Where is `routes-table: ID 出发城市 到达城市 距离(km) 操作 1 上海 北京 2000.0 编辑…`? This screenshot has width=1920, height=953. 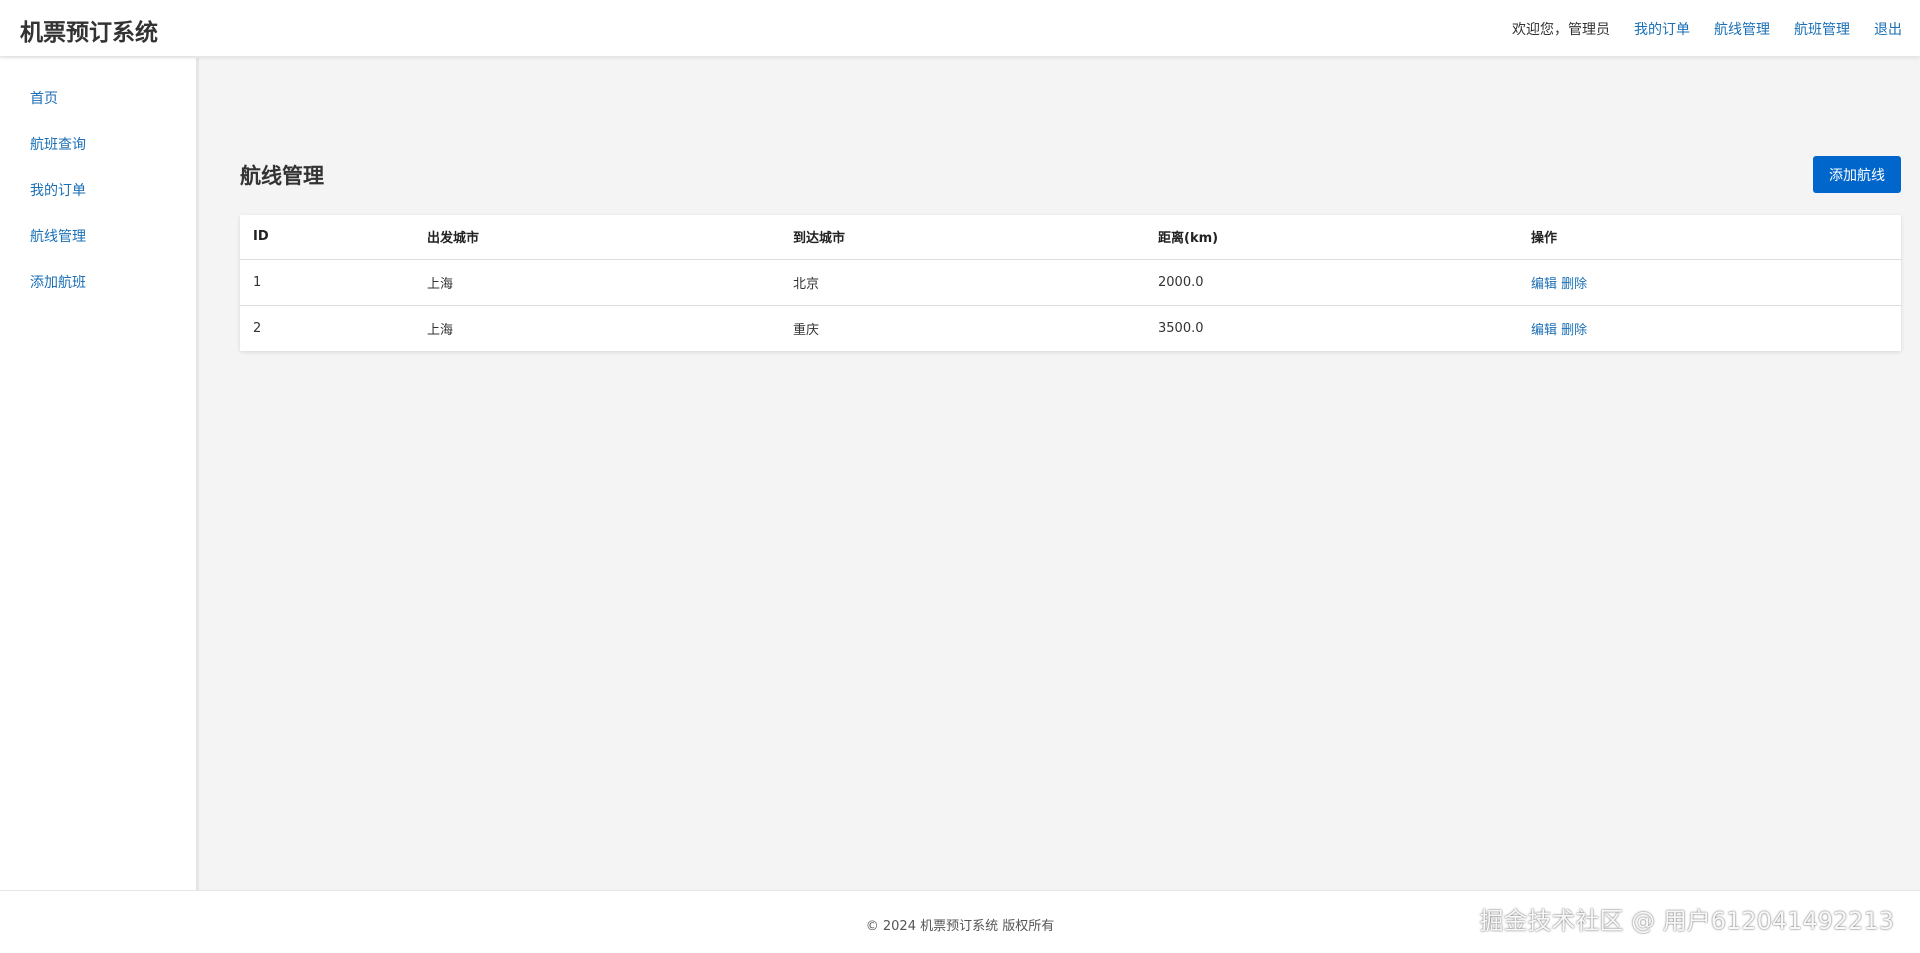 routes-table: ID 出发城市 到达城市 距离(km) 操作 1 上海 北京 2000.0 编辑… is located at coordinates (1070, 283).